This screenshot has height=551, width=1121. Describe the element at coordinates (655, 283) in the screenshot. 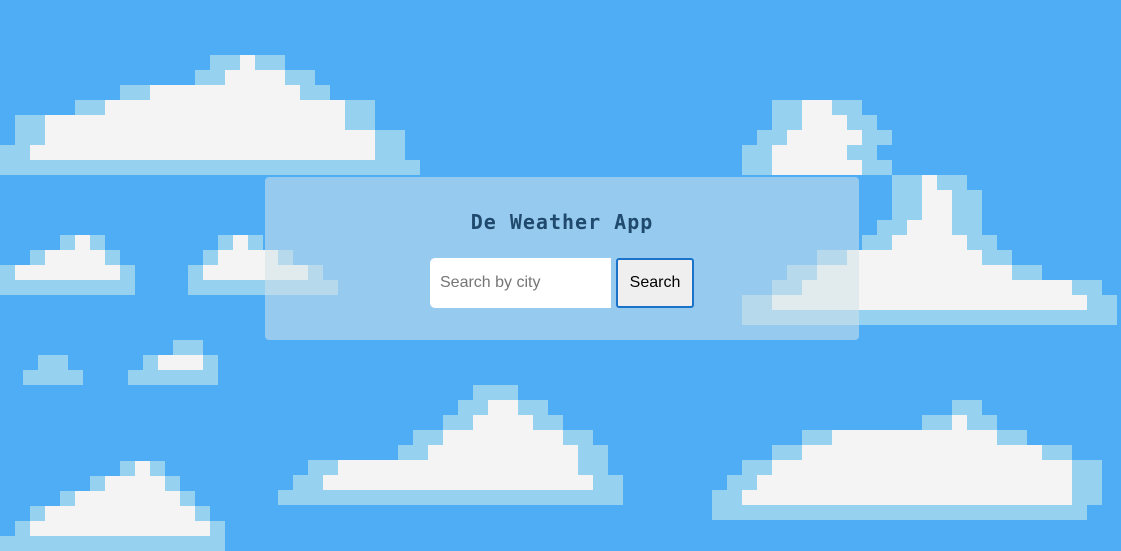

I see `search-button: Search` at that location.